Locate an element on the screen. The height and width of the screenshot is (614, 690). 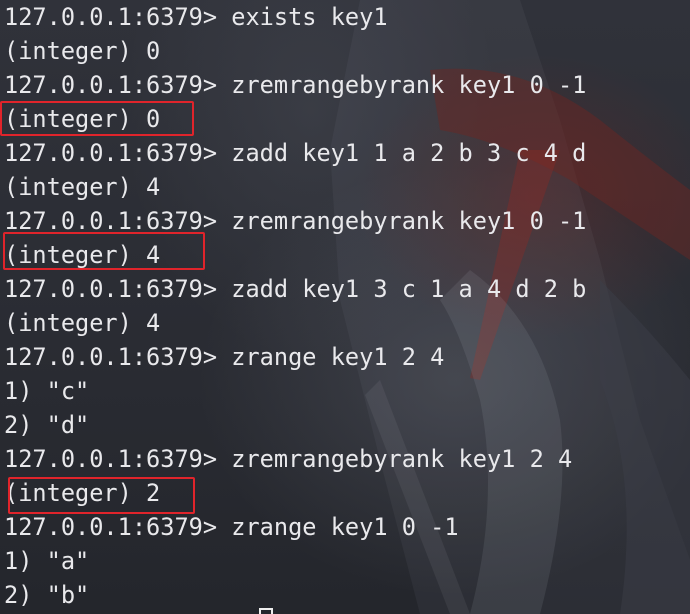
command-line: 127.0.0.1:6379> zremrangebyrank key1 2 4 is located at coordinates (288, 459).